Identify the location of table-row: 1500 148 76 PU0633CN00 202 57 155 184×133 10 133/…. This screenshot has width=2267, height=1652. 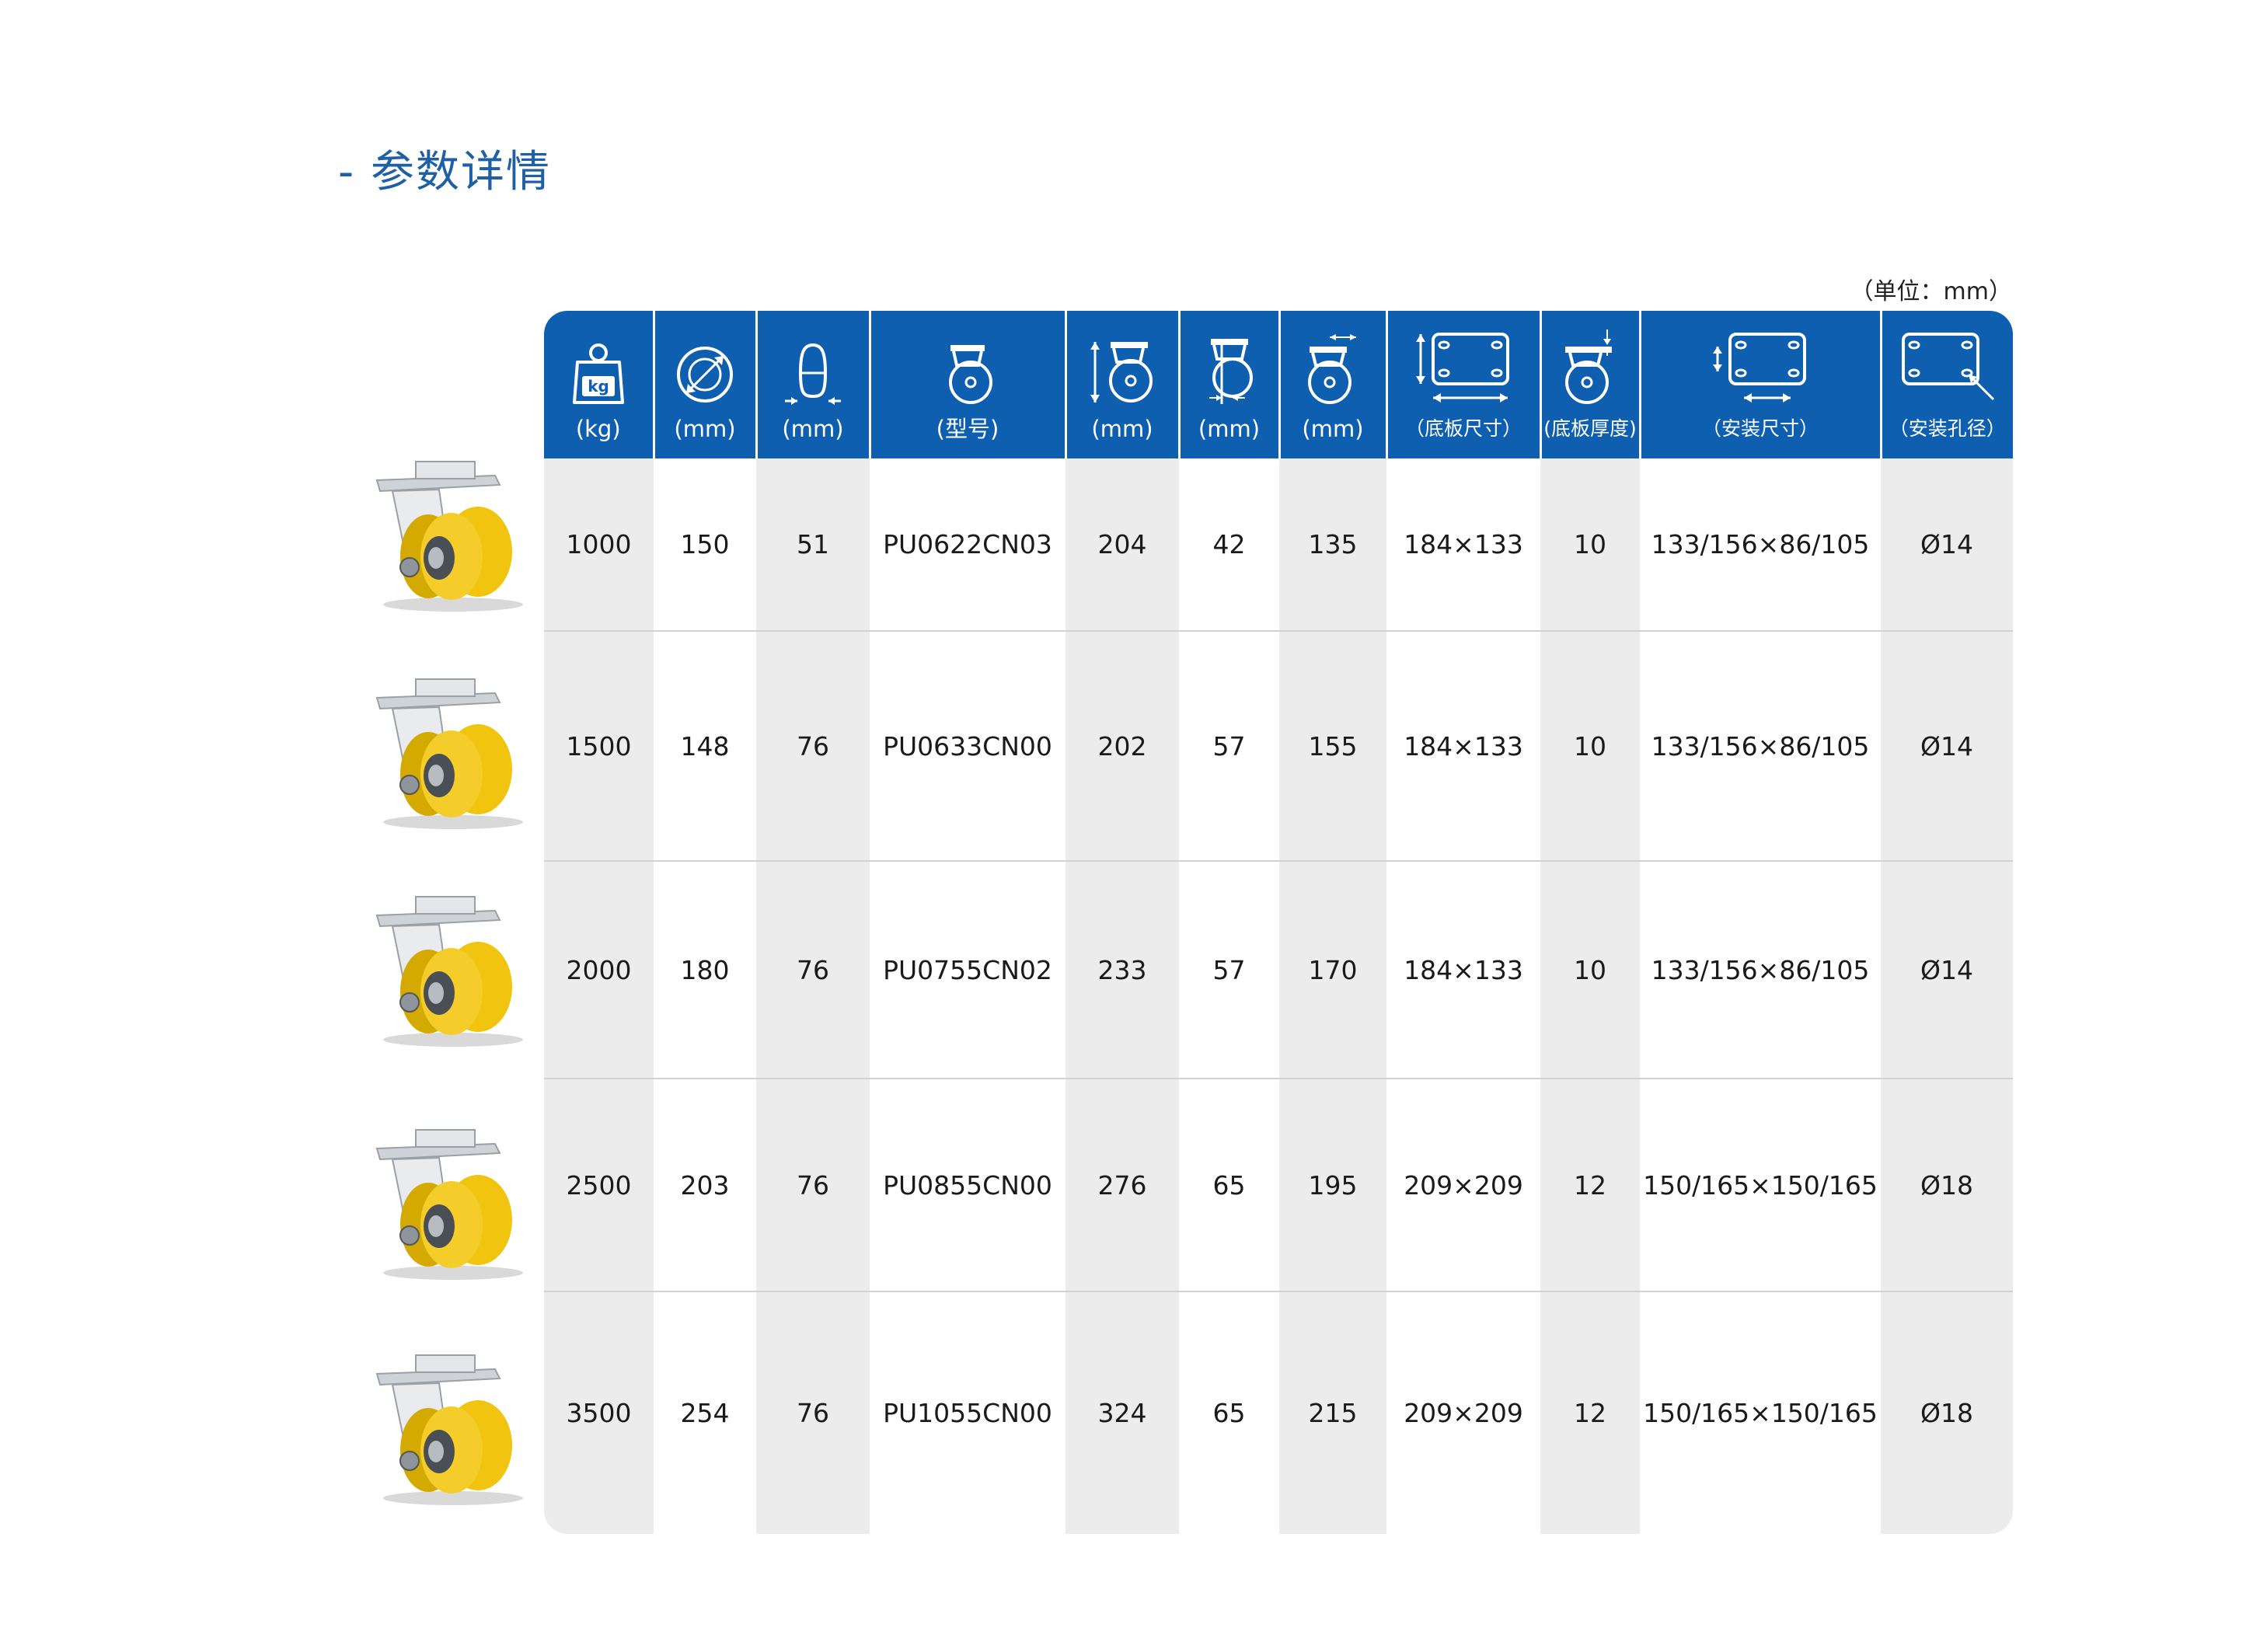
(1278, 746).